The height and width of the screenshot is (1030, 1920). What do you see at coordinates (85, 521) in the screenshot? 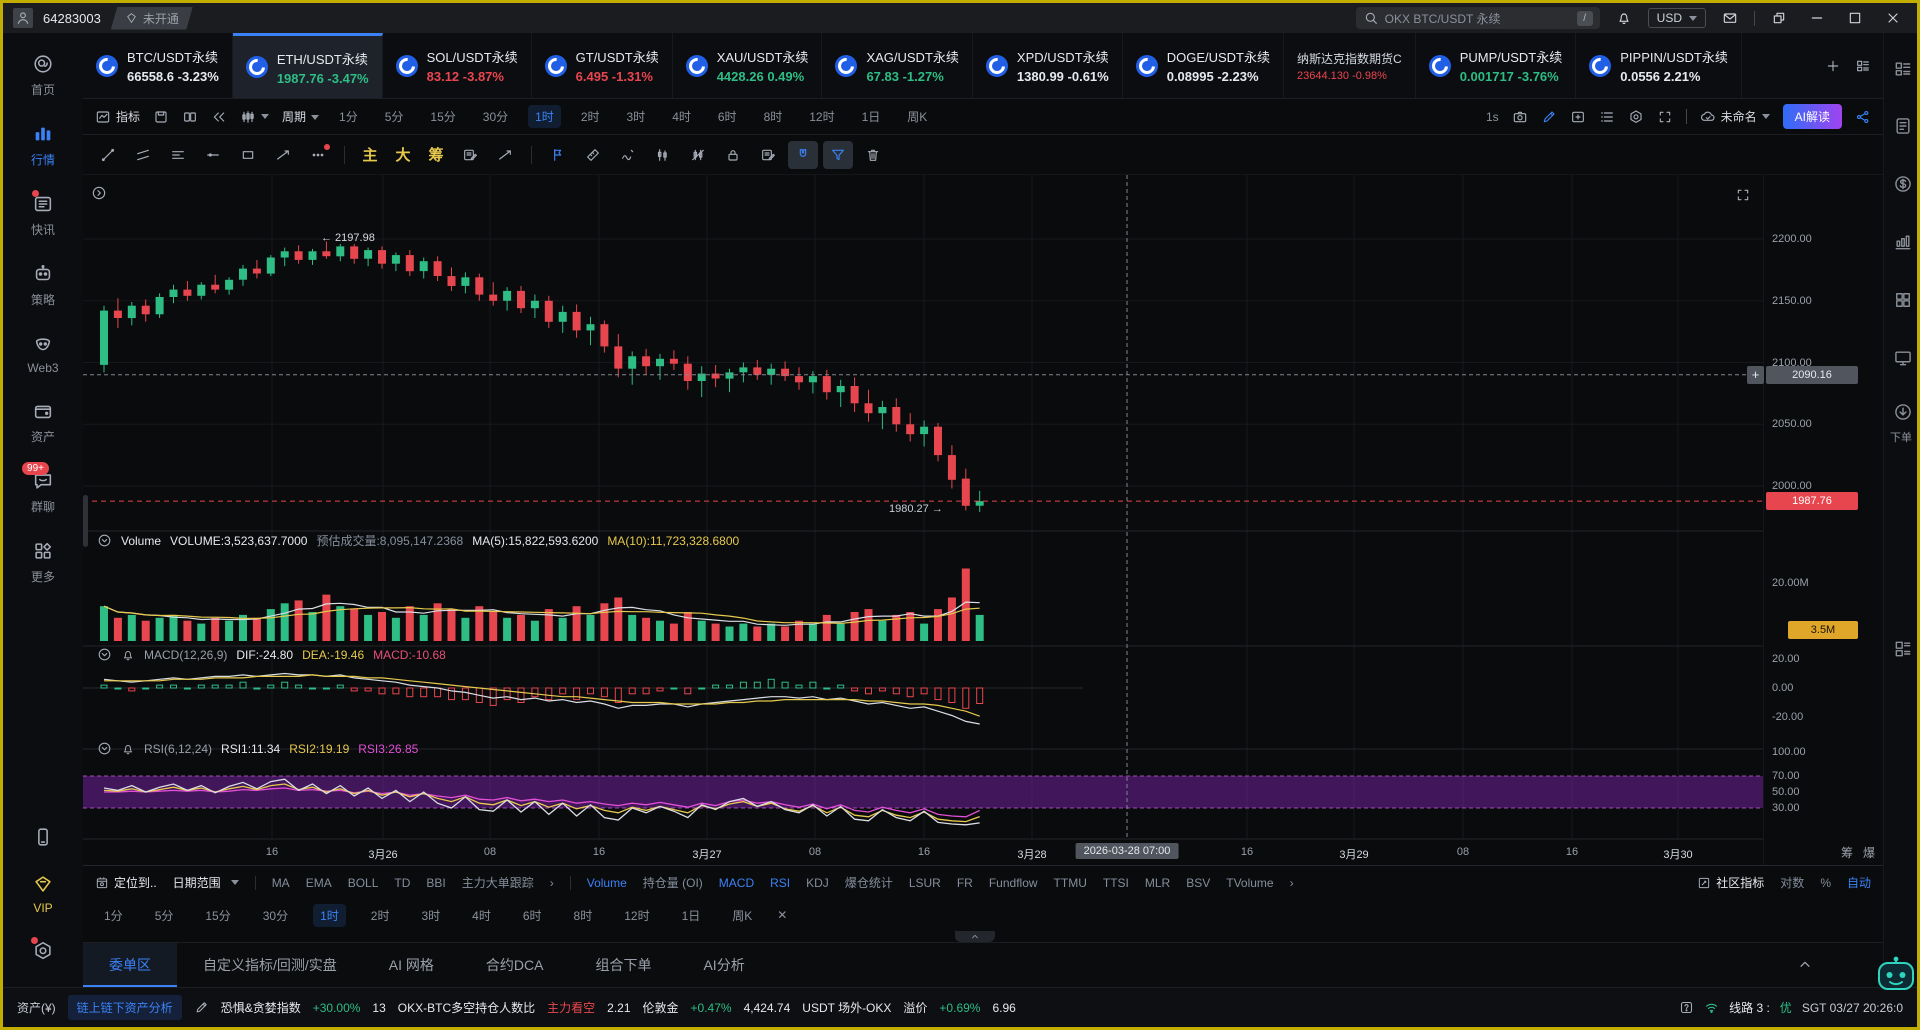
I see `left-scroll-handle` at bounding box center [85, 521].